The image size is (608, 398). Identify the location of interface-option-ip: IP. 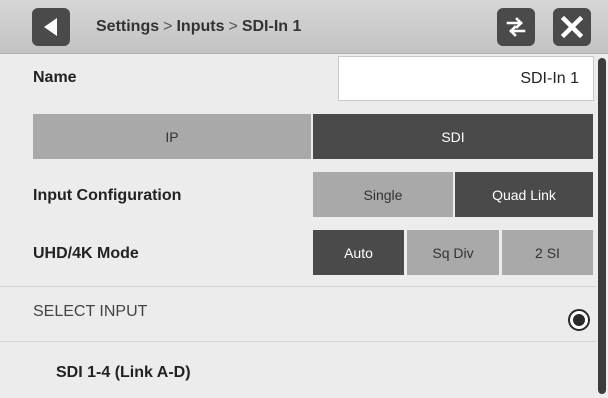
(172, 136).